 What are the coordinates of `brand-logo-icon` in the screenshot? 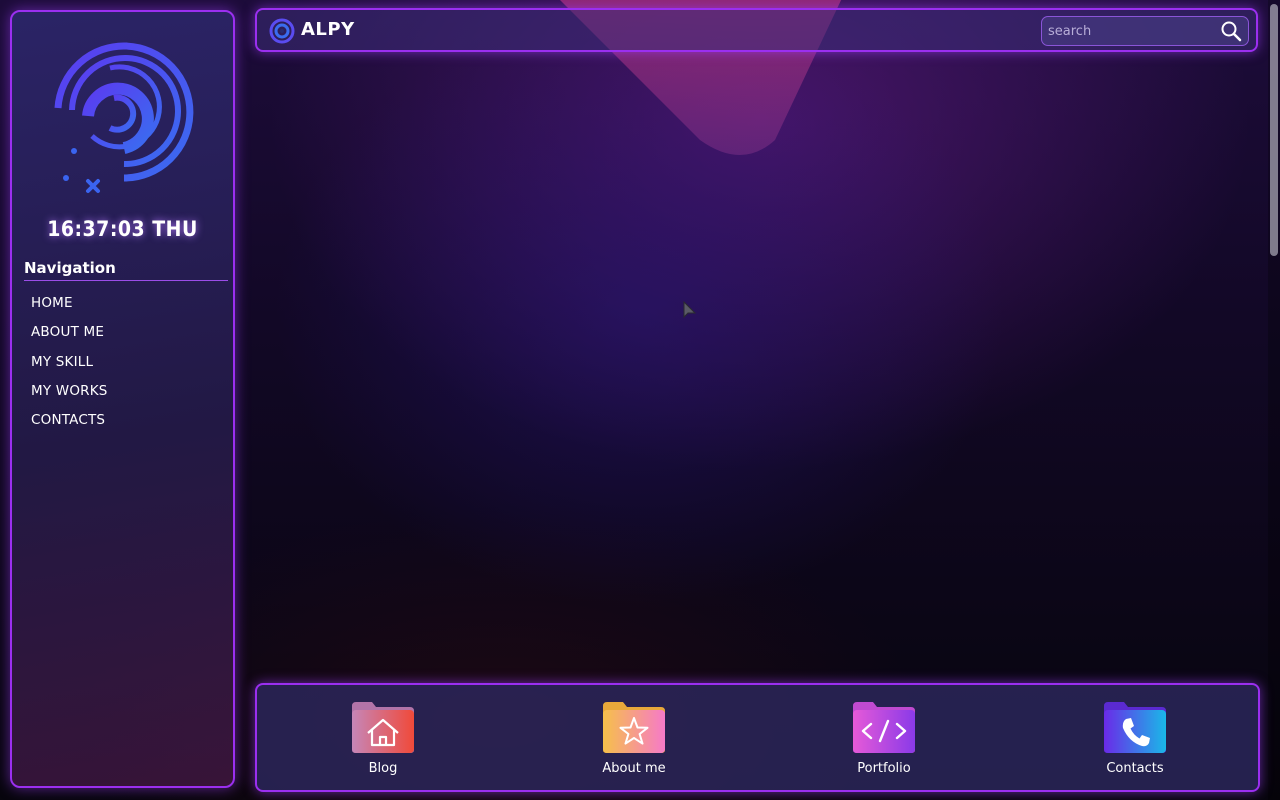 It's located at (282, 31).